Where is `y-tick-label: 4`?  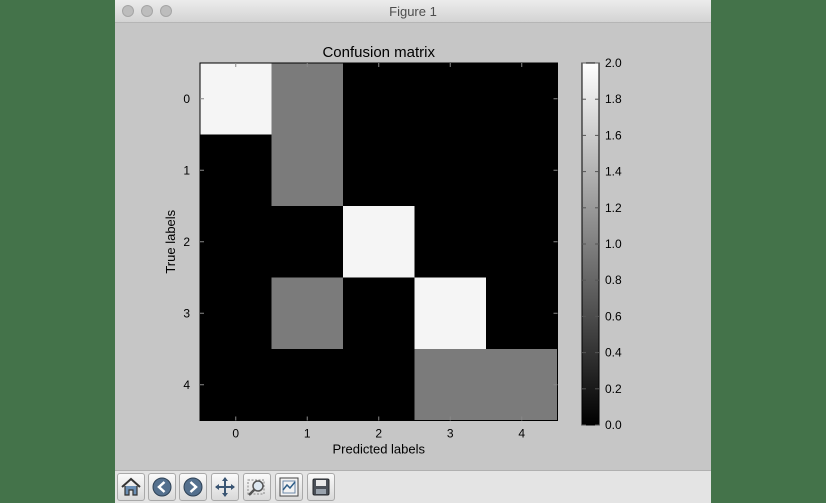 y-tick-label: 4 is located at coordinates (186, 385).